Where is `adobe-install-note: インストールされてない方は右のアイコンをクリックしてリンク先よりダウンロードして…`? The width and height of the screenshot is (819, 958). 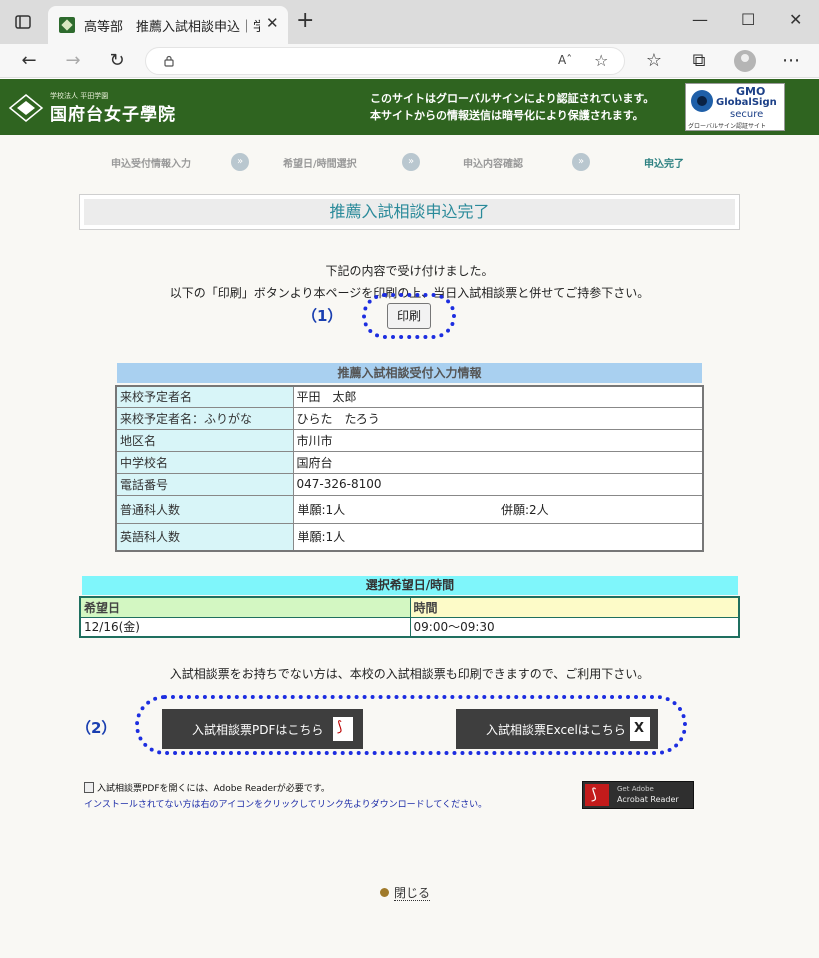 adobe-install-note: インストールされてない方は右のアイコンをクリックしてリンク先よりダウンロードして… is located at coordinates (286, 805).